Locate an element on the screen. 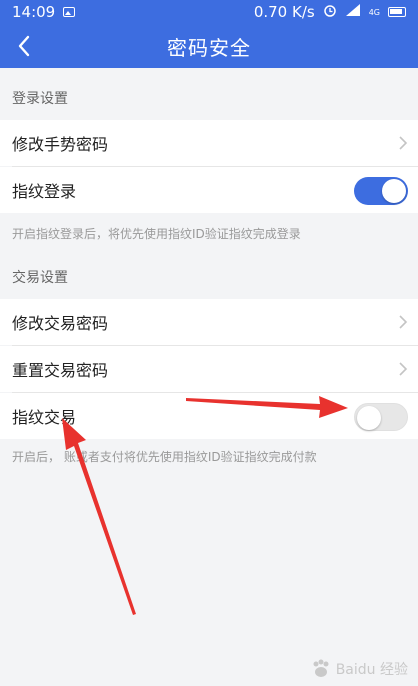 The height and width of the screenshot is (686, 418). alarm-icon is located at coordinates (330, 12).